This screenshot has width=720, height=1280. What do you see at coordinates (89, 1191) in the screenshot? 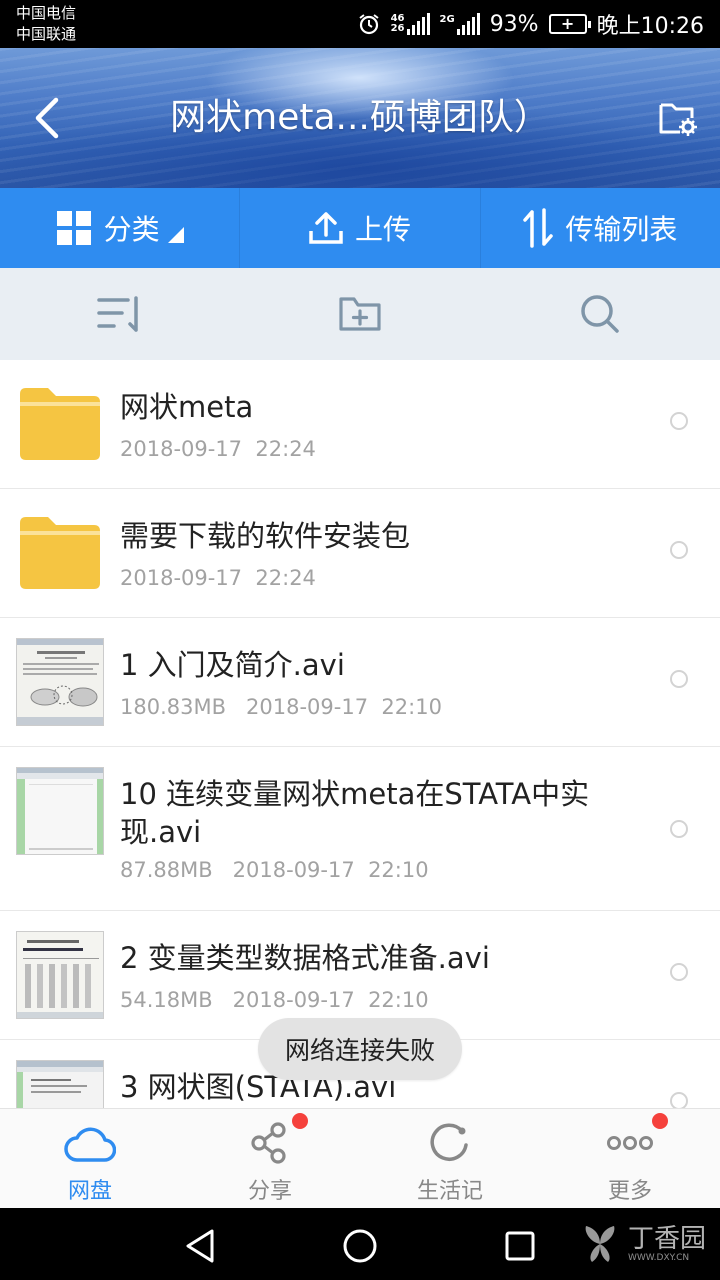
I see `tab-disk-label: 网盘` at bounding box center [89, 1191].